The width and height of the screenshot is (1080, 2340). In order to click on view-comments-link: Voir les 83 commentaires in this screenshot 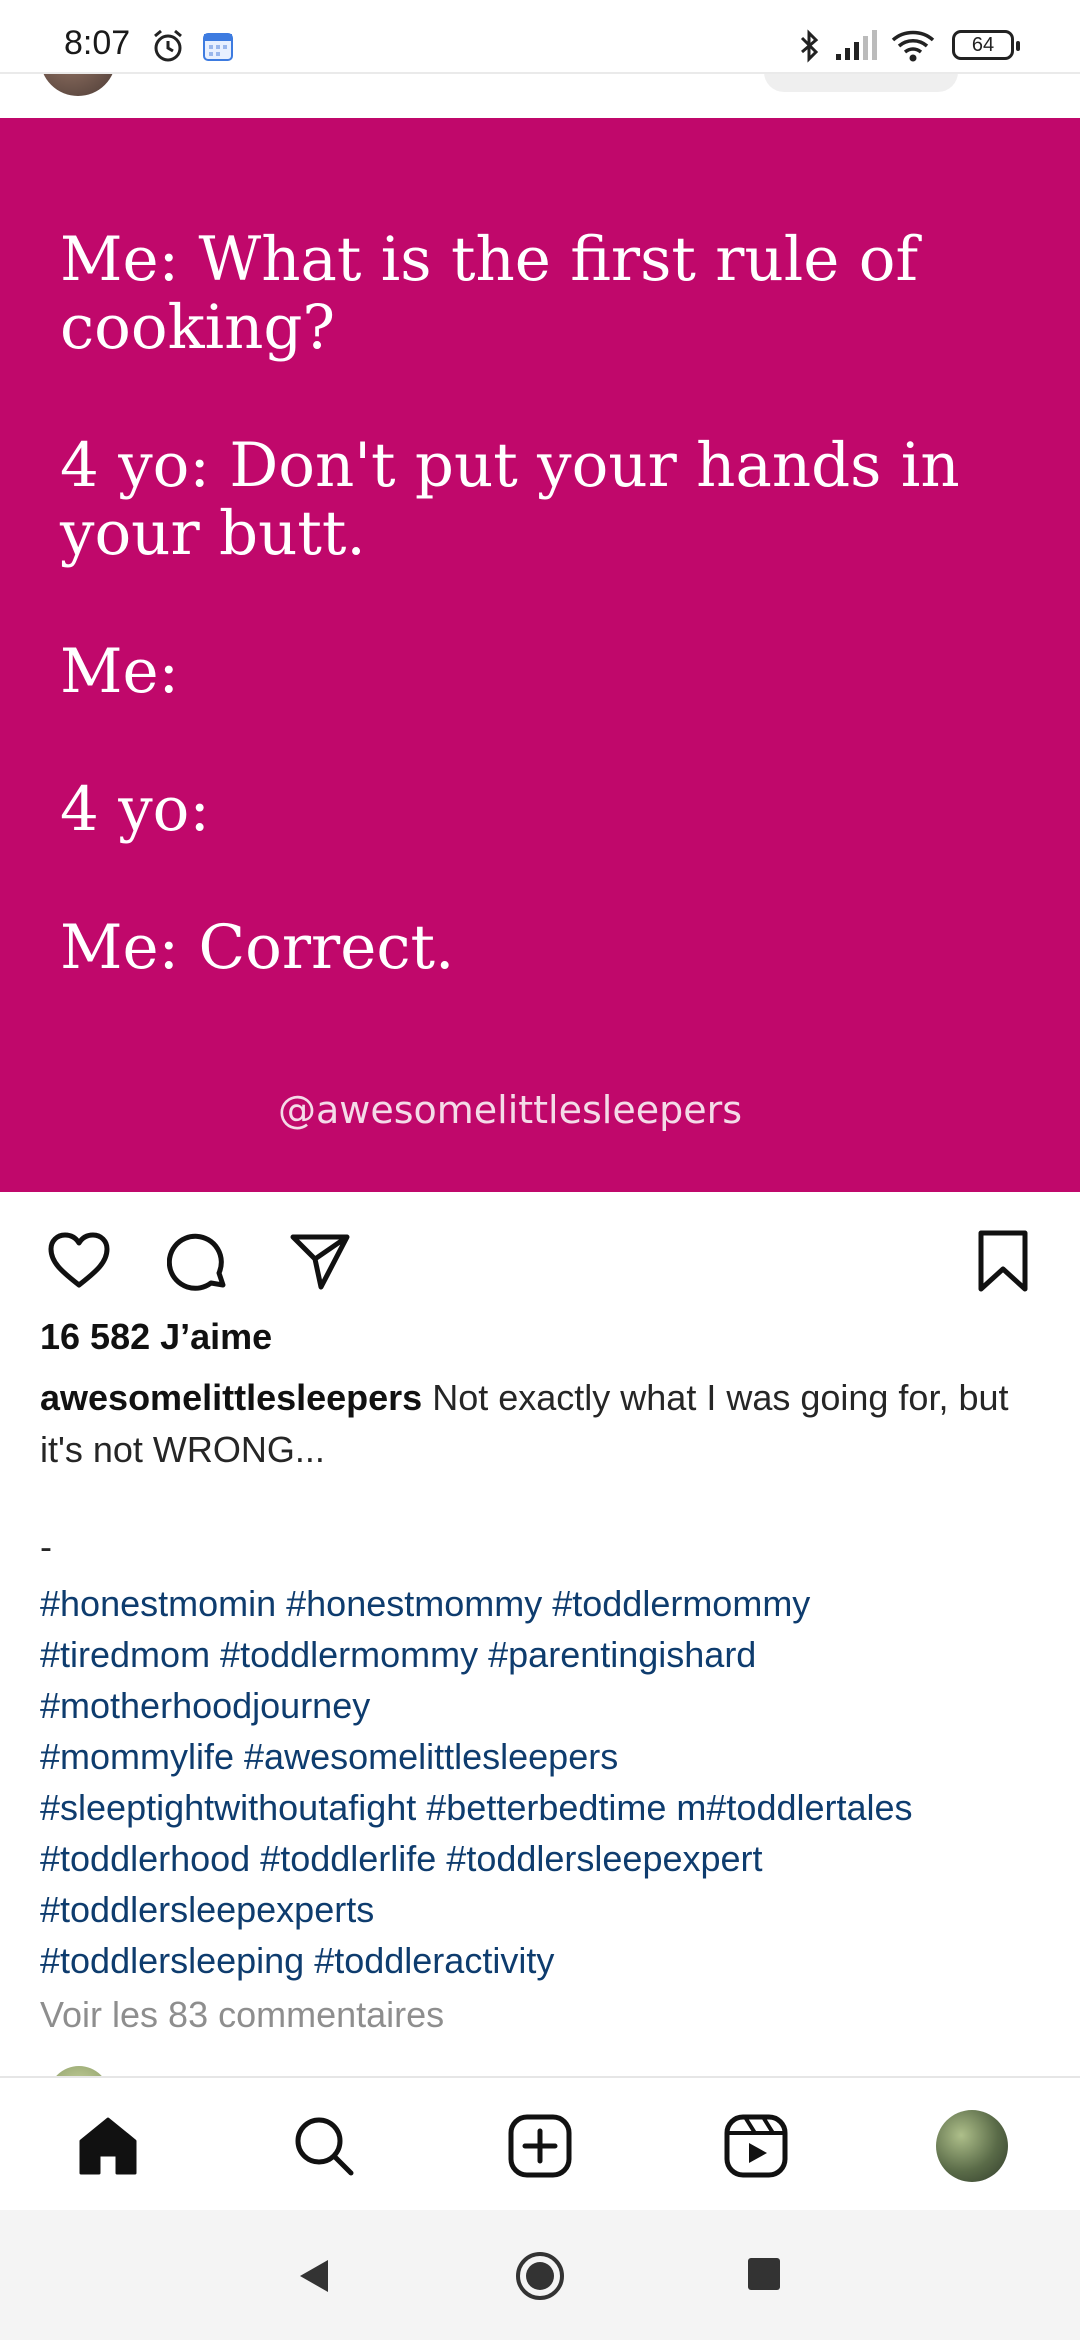, I will do `click(242, 2015)`.